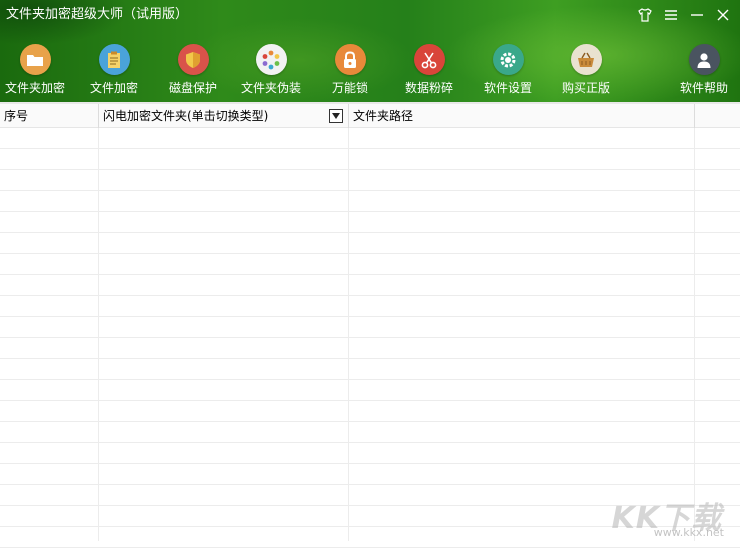 Image resolution: width=740 pixels, height=548 pixels. Describe the element at coordinates (271, 59) in the screenshot. I see `color-wheel-icon` at that location.